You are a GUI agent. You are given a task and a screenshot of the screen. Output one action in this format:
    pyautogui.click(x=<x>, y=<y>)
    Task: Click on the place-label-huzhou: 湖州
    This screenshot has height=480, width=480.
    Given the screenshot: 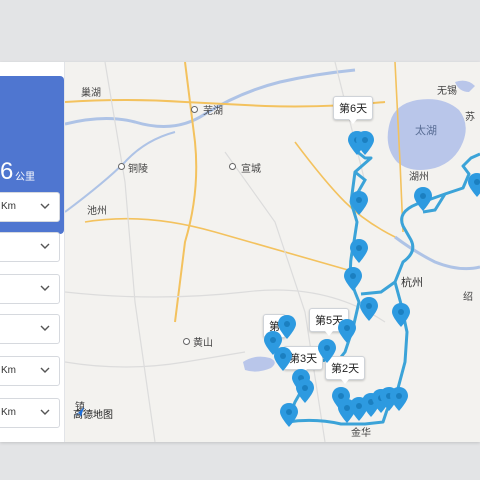 What is the action you would take?
    pyautogui.click(x=419, y=177)
    